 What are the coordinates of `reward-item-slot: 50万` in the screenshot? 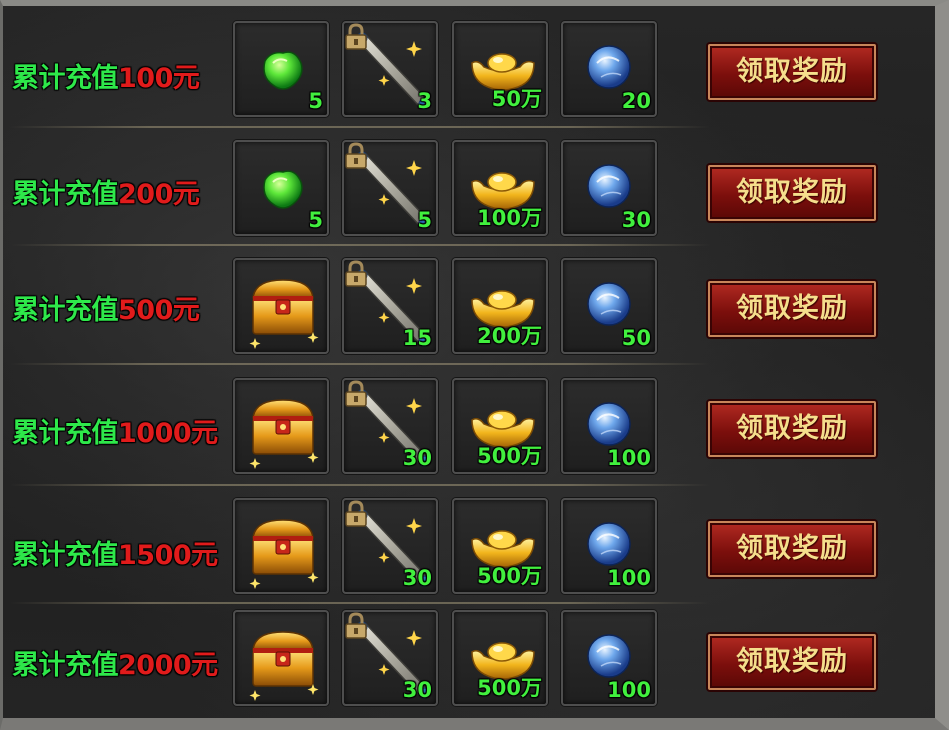 It's located at (500, 69).